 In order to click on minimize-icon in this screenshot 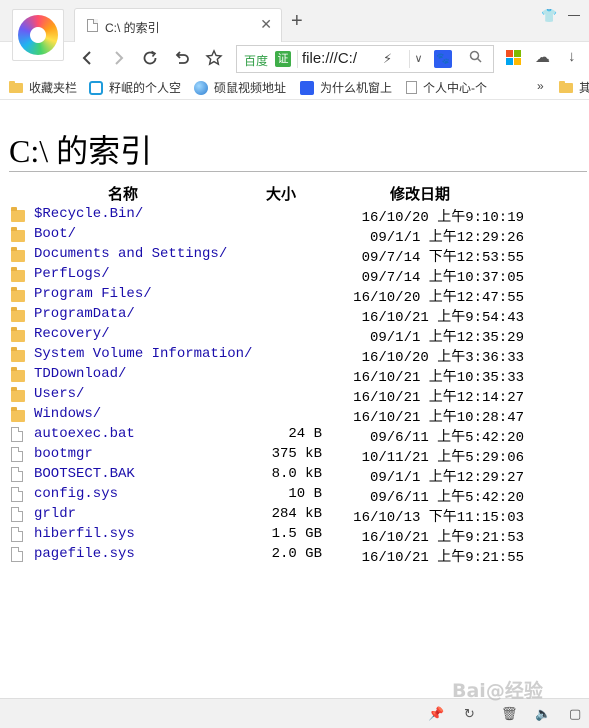, I will do `click(574, 15)`.